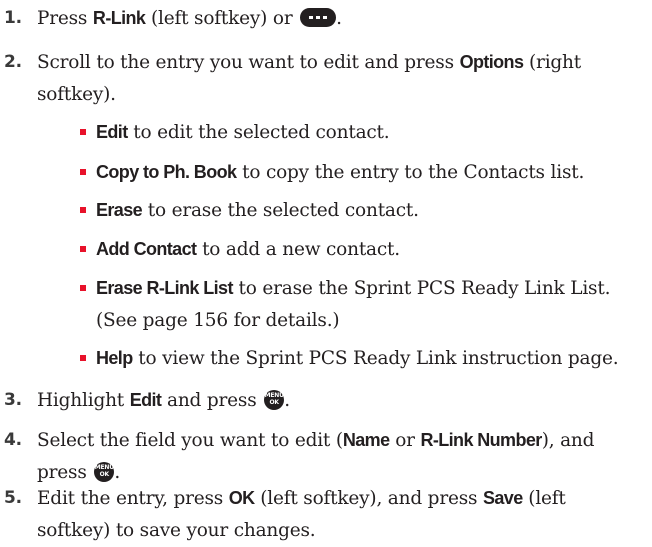 This screenshot has height=547, width=652. What do you see at coordinates (13, 18) in the screenshot?
I see `step-number: 1.` at bounding box center [13, 18].